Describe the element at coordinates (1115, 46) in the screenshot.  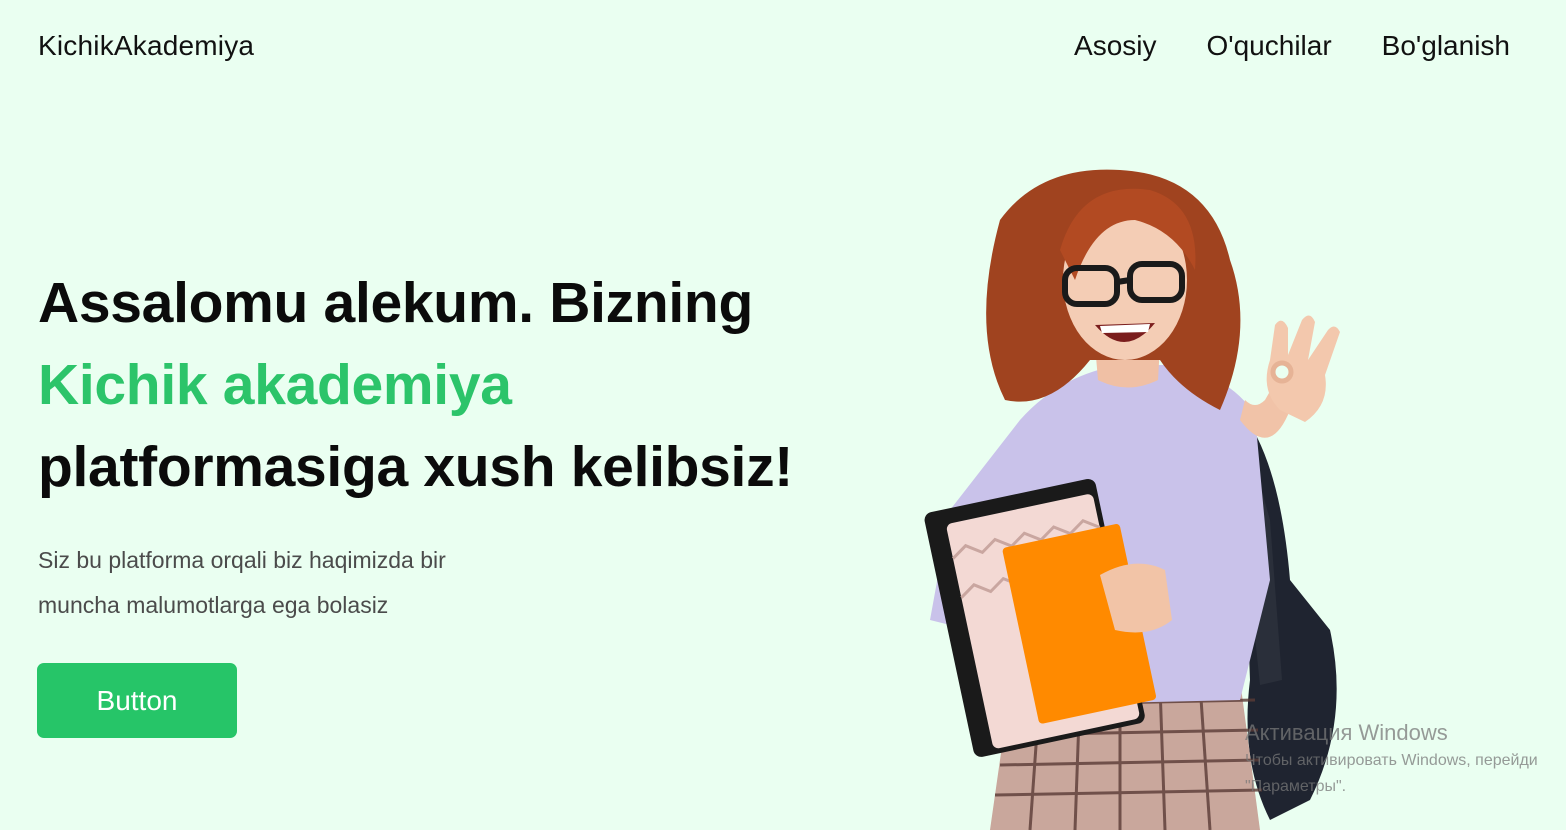
I see `nav-item-asosiy: Asosiy` at that location.